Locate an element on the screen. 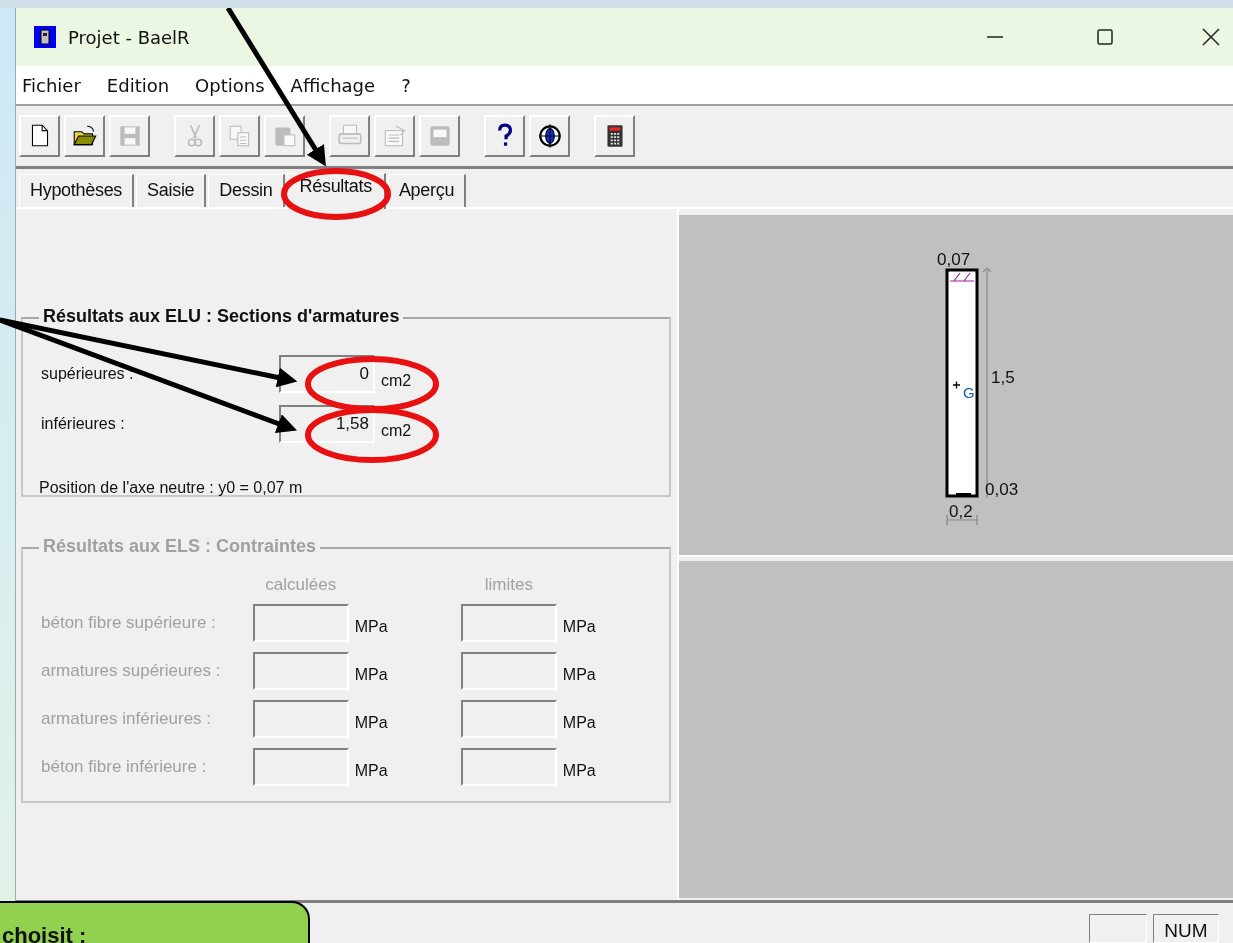 This screenshot has height=943, width=1233. callout-box: choisit : is located at coordinates (155, 922).